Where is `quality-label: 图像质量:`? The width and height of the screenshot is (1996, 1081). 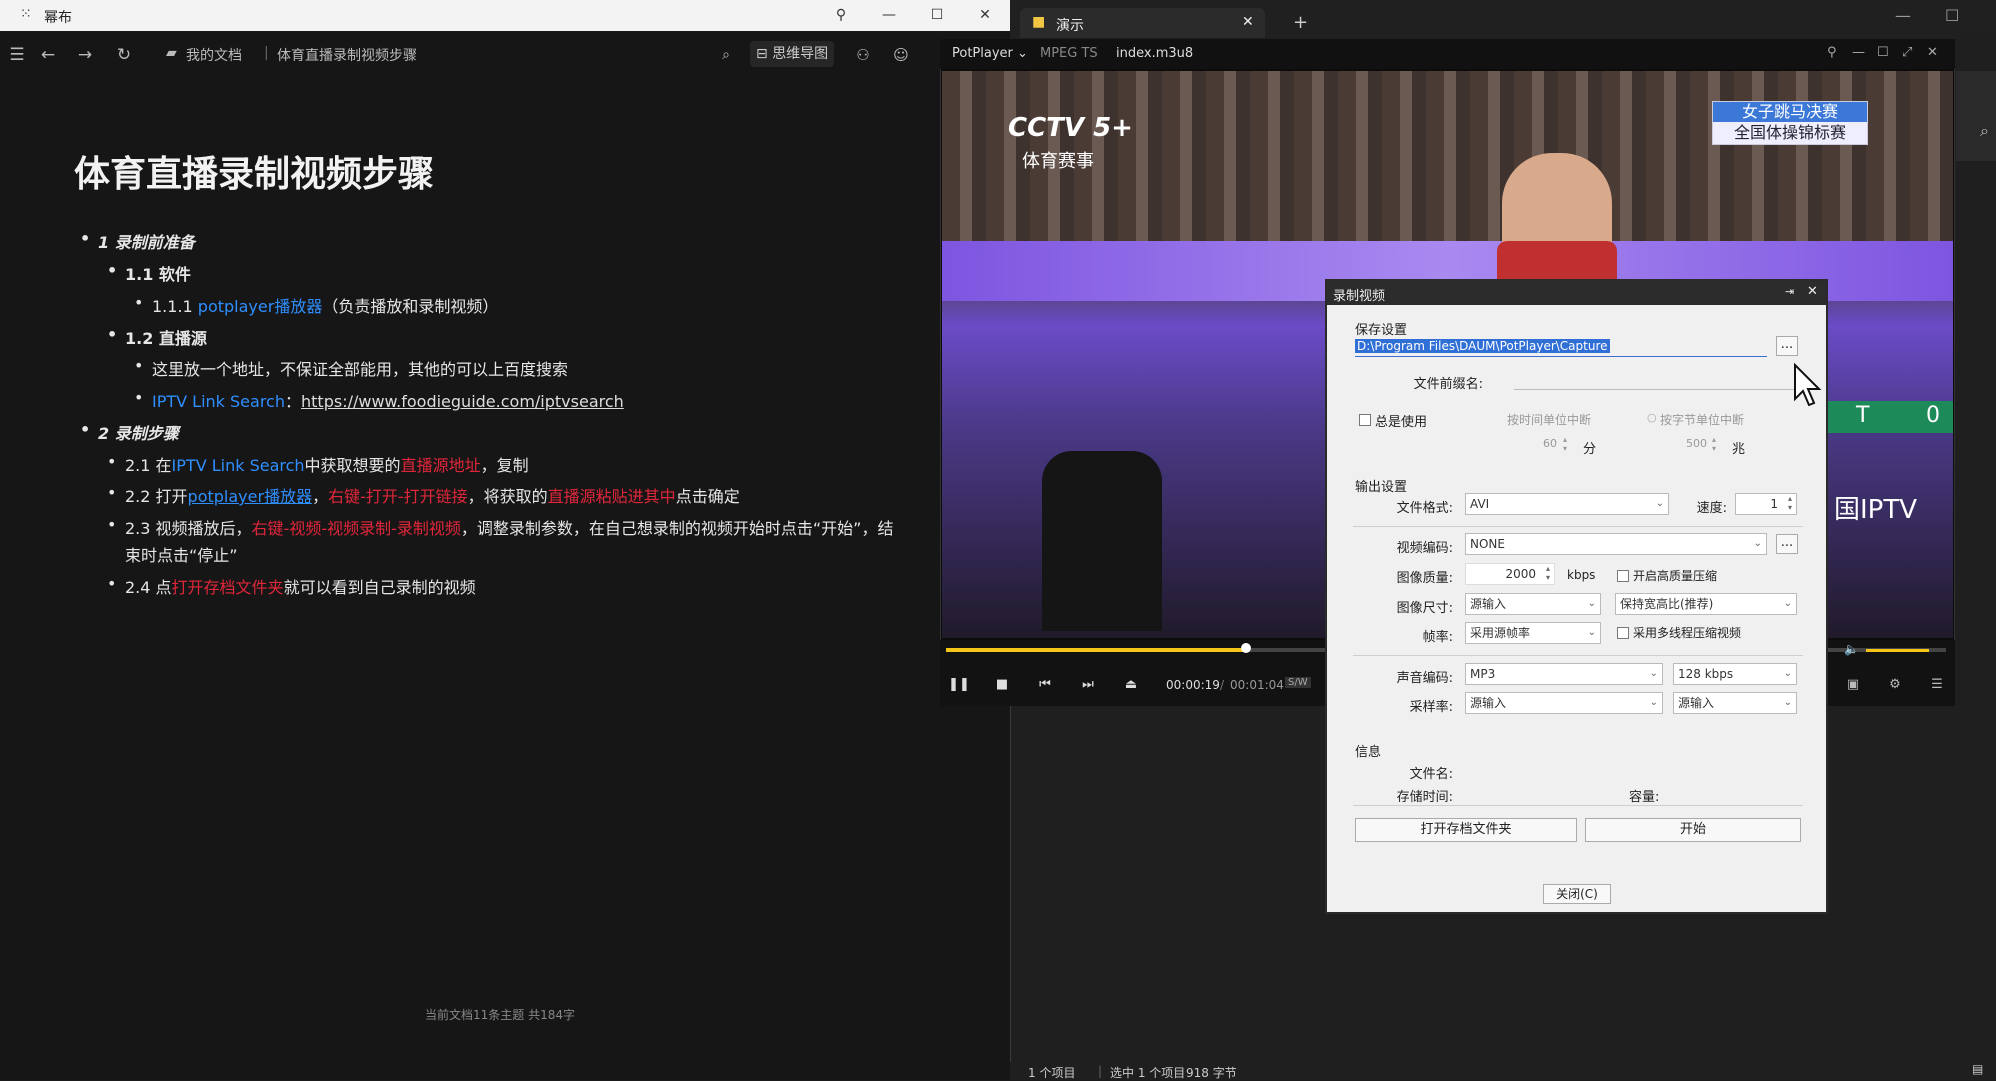
quality-label: 图像质量: is located at coordinates (1424, 578).